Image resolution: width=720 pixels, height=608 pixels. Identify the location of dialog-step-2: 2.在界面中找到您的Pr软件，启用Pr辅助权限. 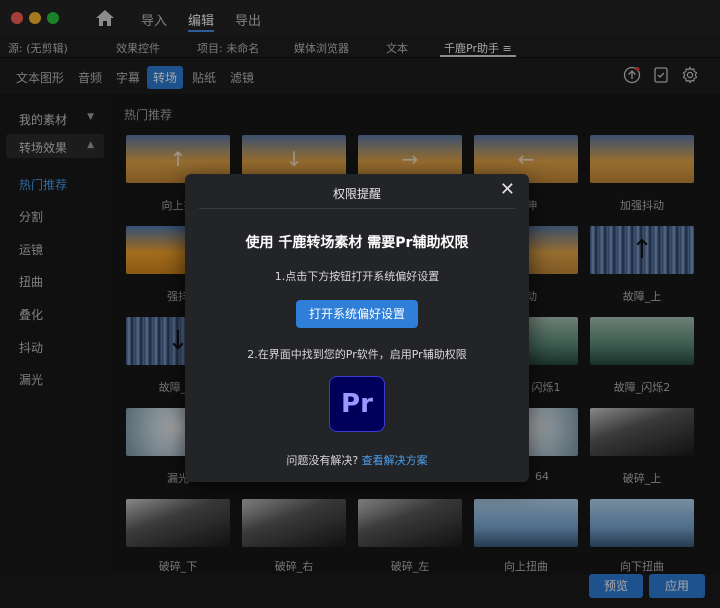
(357, 354).